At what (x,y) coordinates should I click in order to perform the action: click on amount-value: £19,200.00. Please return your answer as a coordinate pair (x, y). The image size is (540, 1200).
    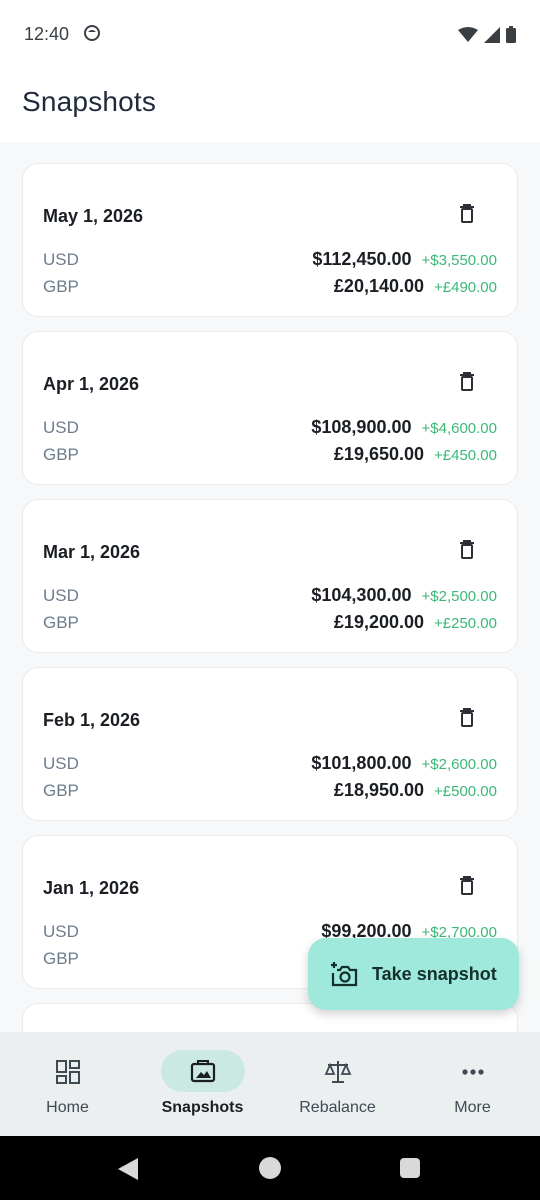
    Looking at the image, I should click on (379, 622).